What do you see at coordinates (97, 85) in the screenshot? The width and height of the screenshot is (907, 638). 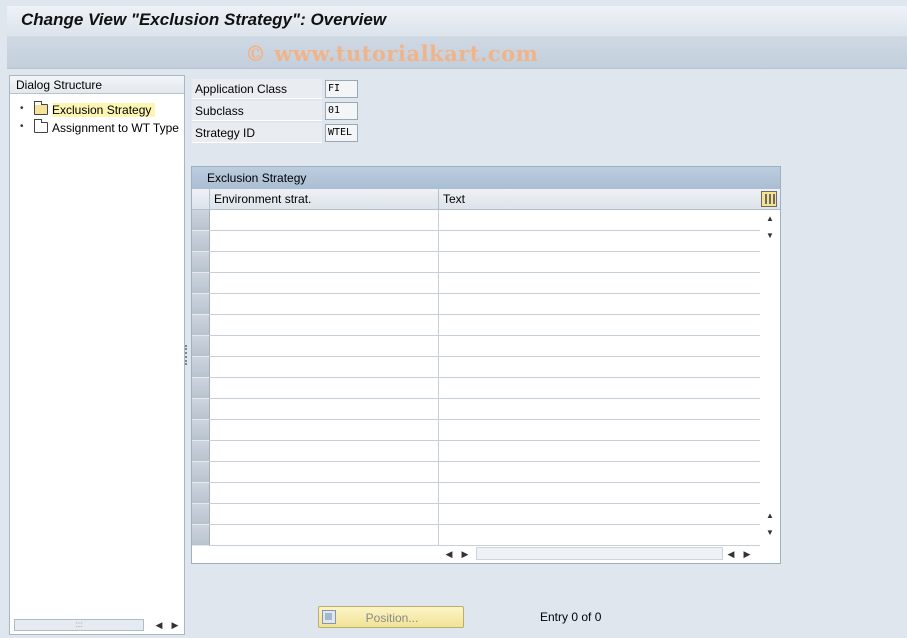 I see `dialog-structure-header: Dialog Structure` at bounding box center [97, 85].